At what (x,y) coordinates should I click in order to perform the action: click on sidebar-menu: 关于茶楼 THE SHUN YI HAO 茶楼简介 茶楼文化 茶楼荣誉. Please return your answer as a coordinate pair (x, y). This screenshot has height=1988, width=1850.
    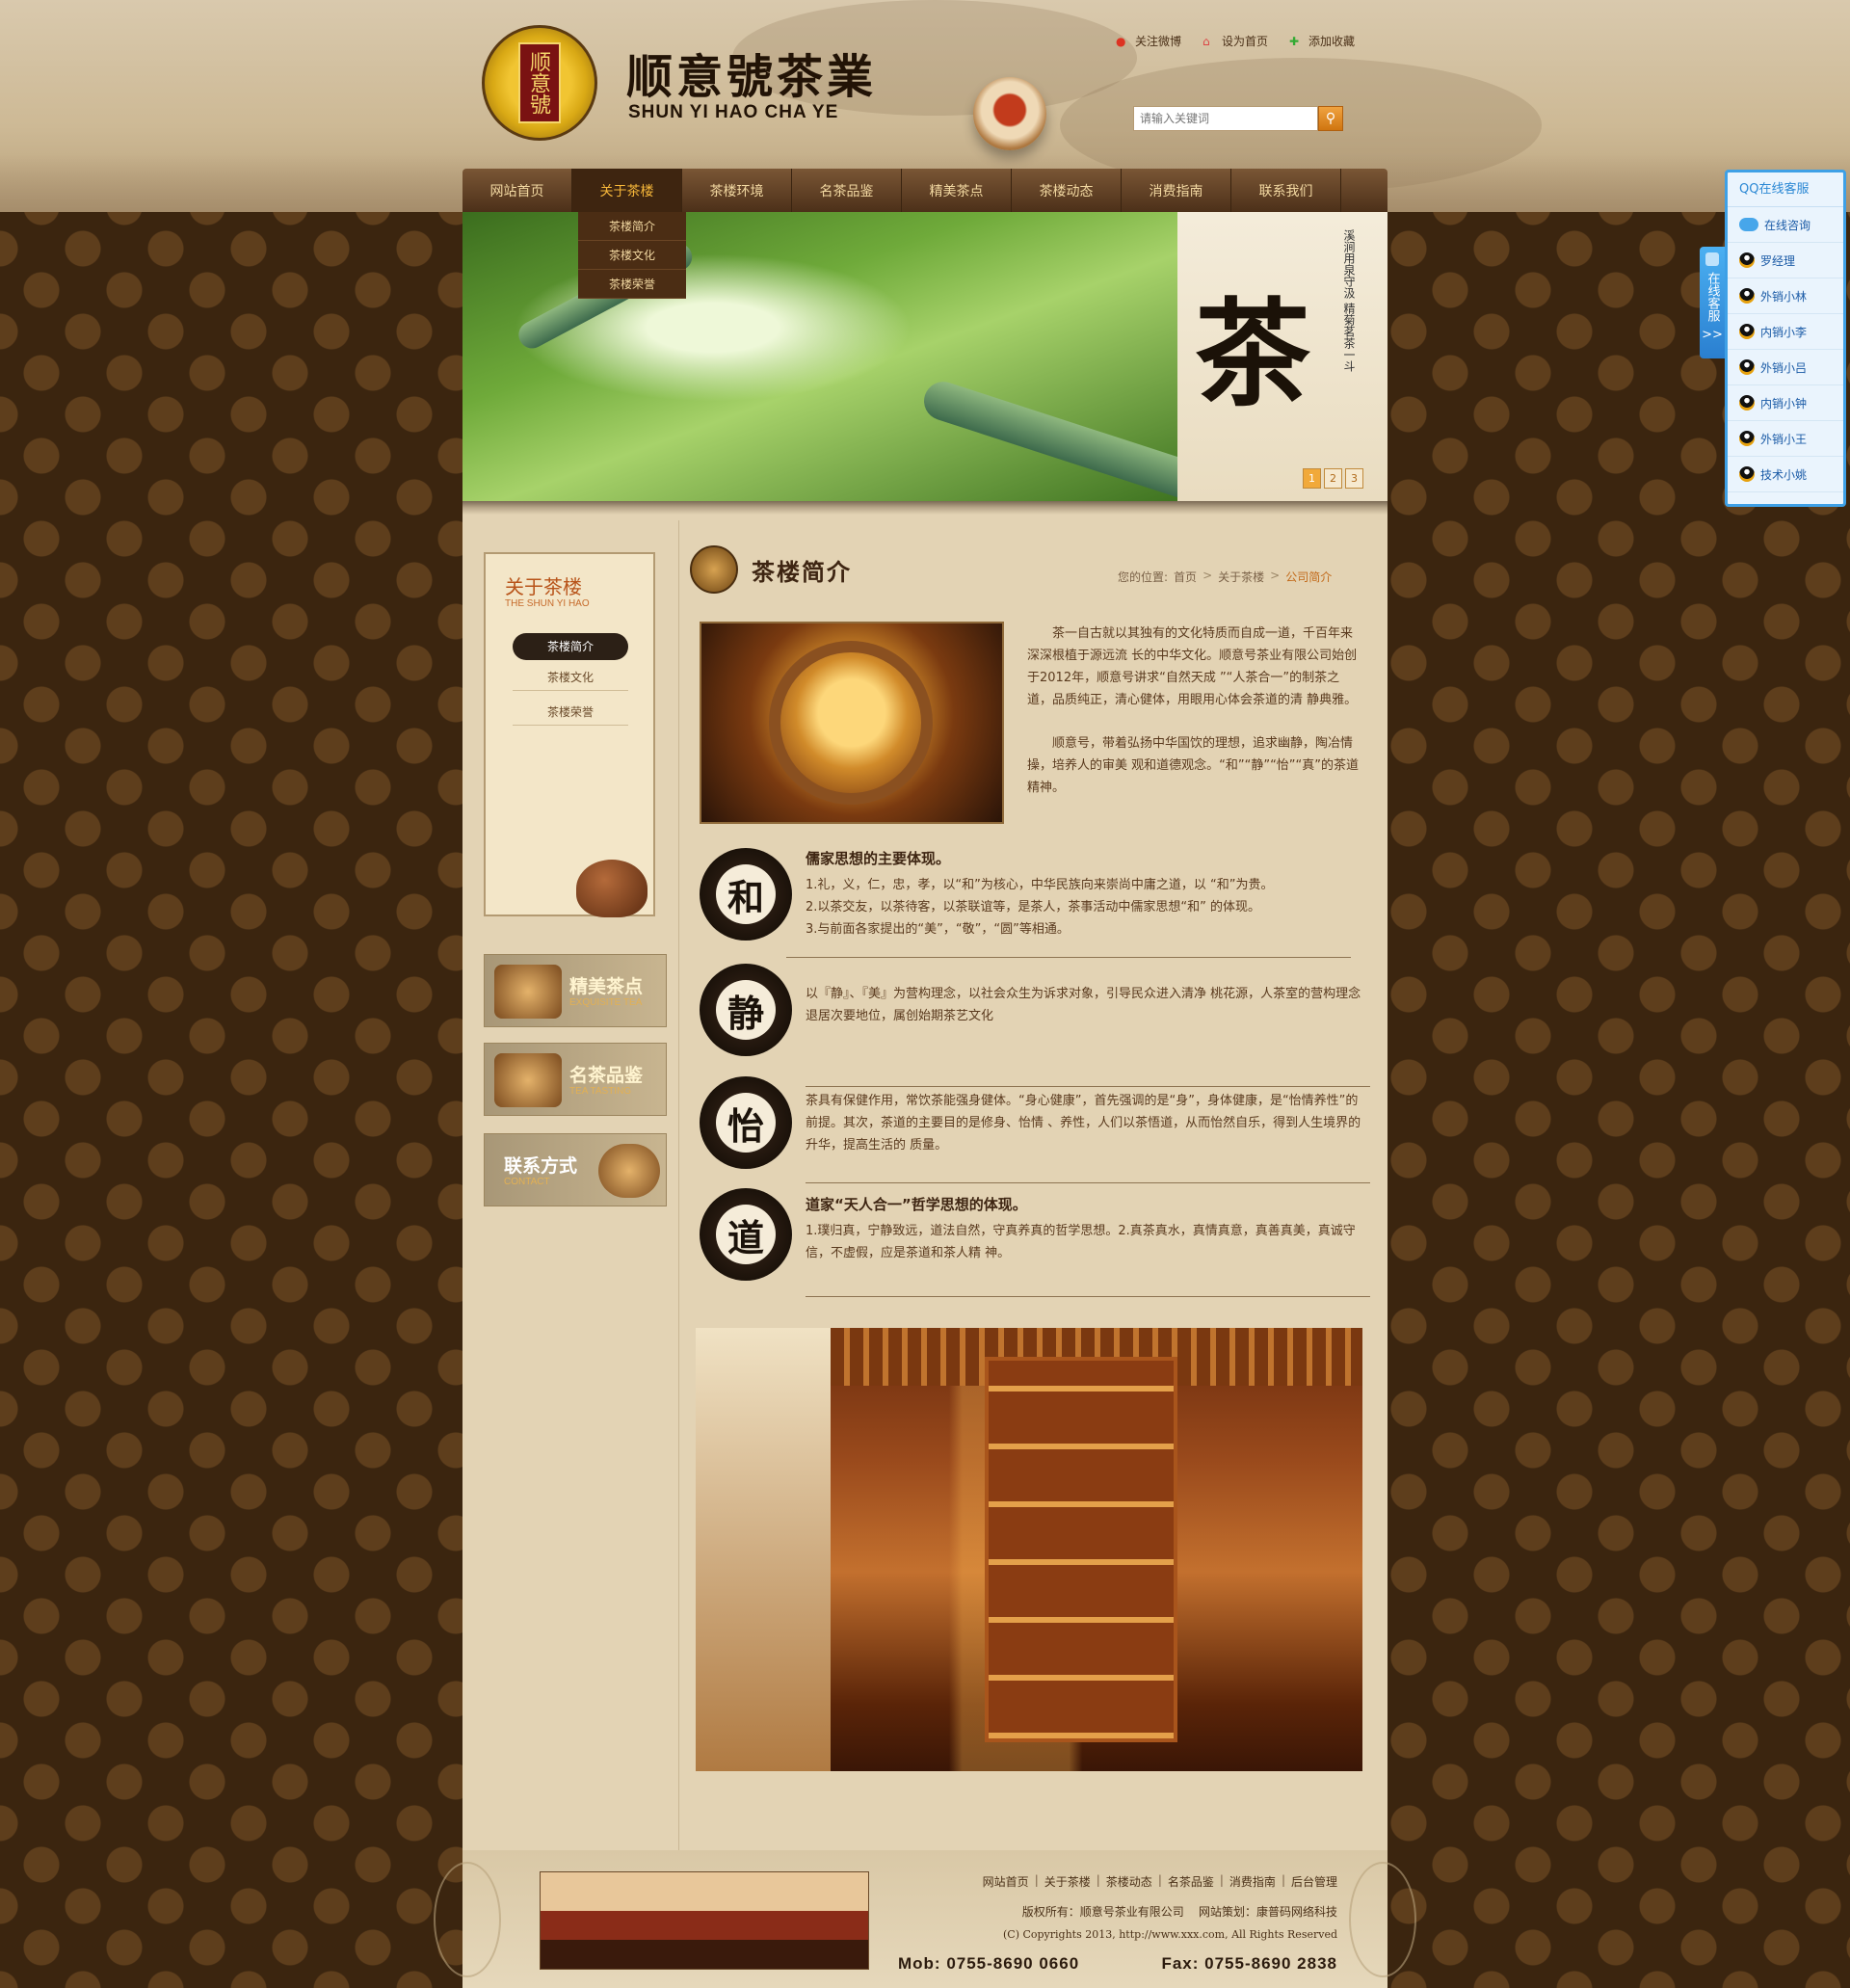
    Looking at the image, I should click on (570, 734).